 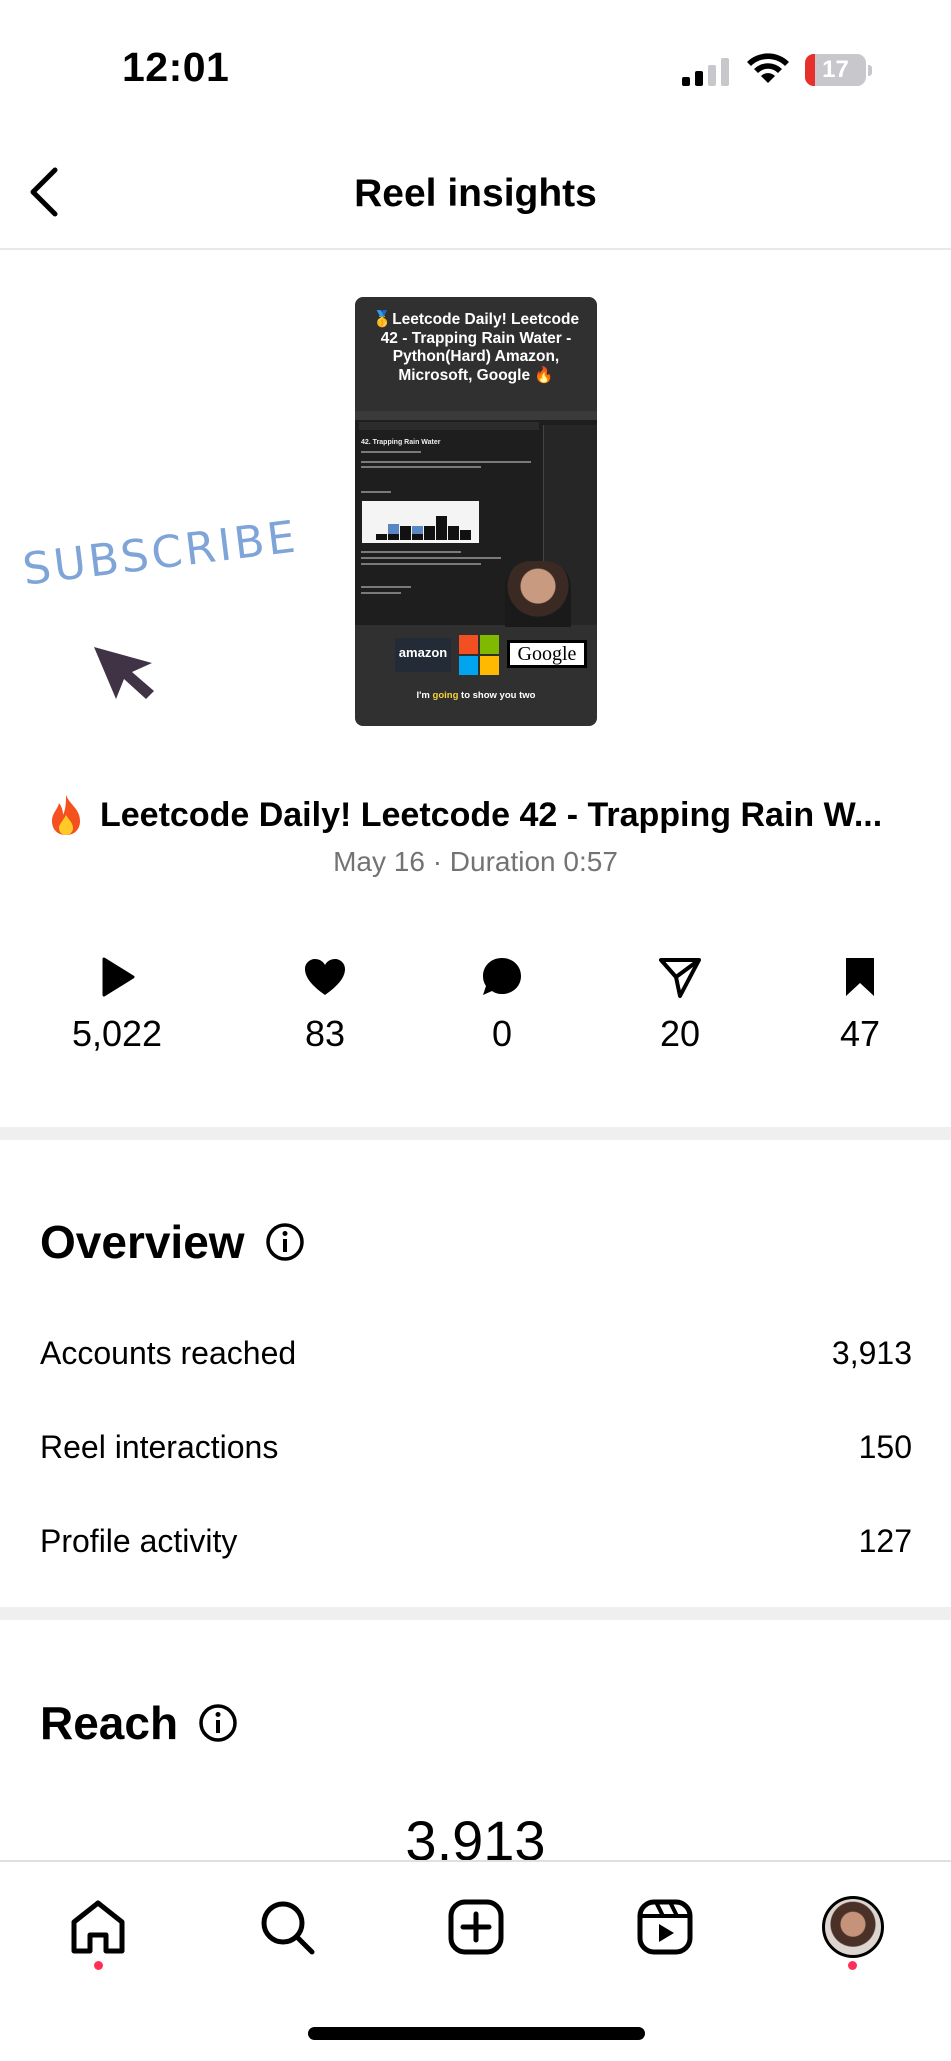 I want to click on overview-title: Overview, so click(x=142, y=1242).